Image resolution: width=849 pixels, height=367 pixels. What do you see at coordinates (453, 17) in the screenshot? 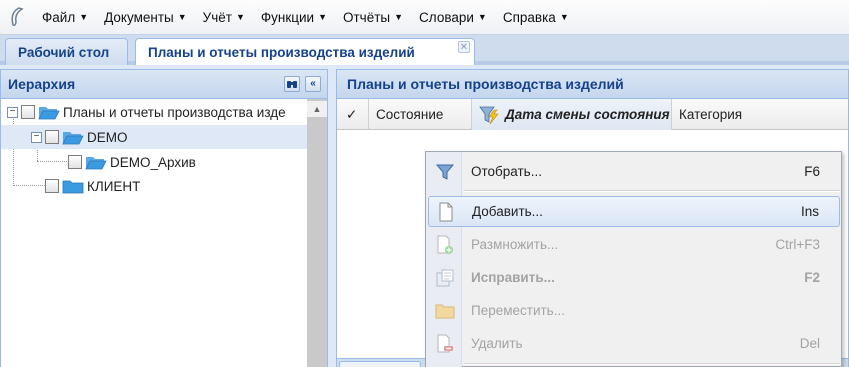
I see `menu-dictionaries: Словари ▼` at bounding box center [453, 17].